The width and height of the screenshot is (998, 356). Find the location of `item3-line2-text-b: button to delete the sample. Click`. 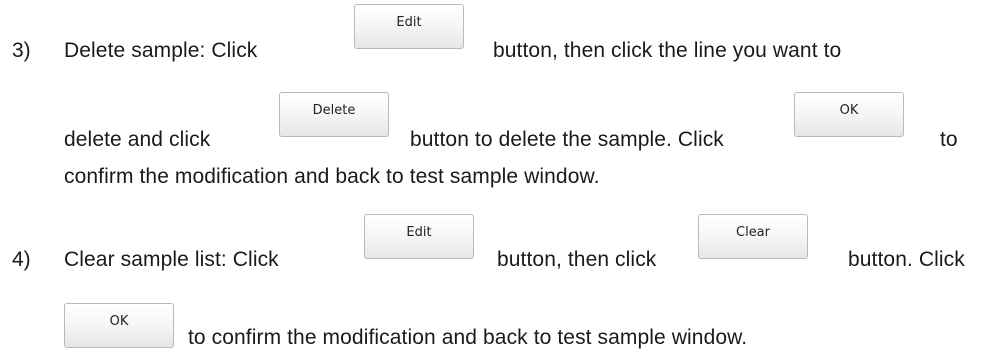

item3-line2-text-b: button to delete the sample. Click is located at coordinates (567, 139).